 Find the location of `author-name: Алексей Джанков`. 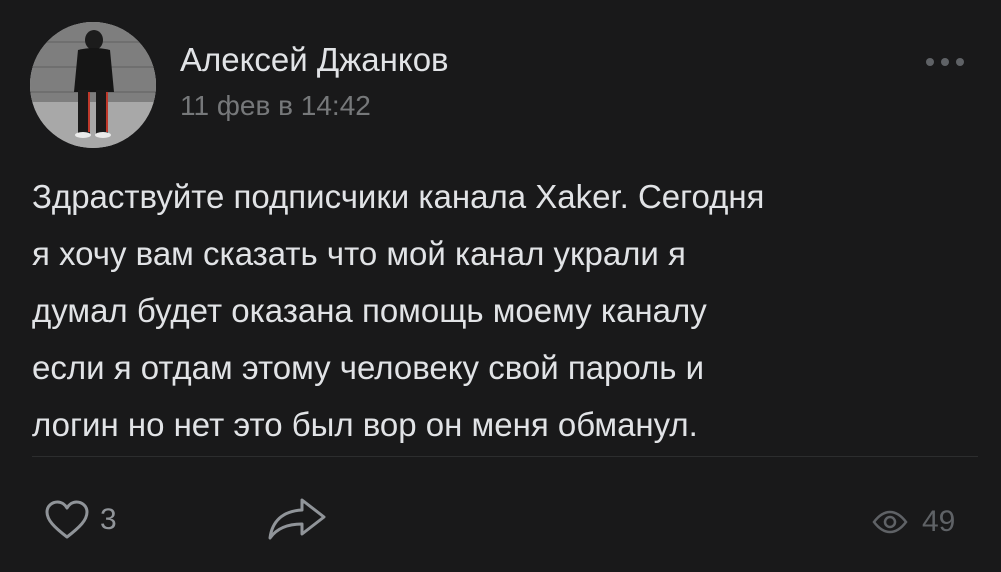

author-name: Алексей Джанков is located at coordinates (314, 60).